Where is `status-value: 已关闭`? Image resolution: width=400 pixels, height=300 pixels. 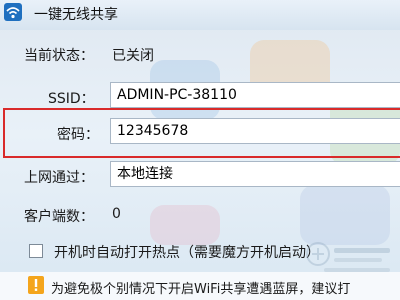 status-value: 已关闭 is located at coordinates (133, 56).